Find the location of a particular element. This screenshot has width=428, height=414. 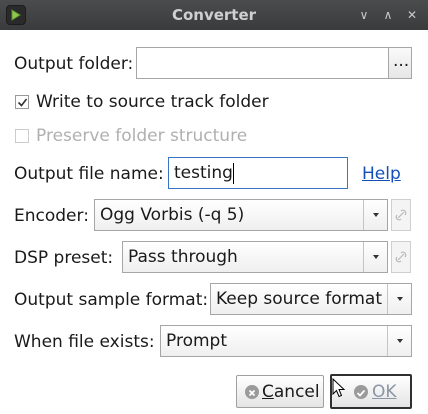

text-caret is located at coordinates (233, 173).